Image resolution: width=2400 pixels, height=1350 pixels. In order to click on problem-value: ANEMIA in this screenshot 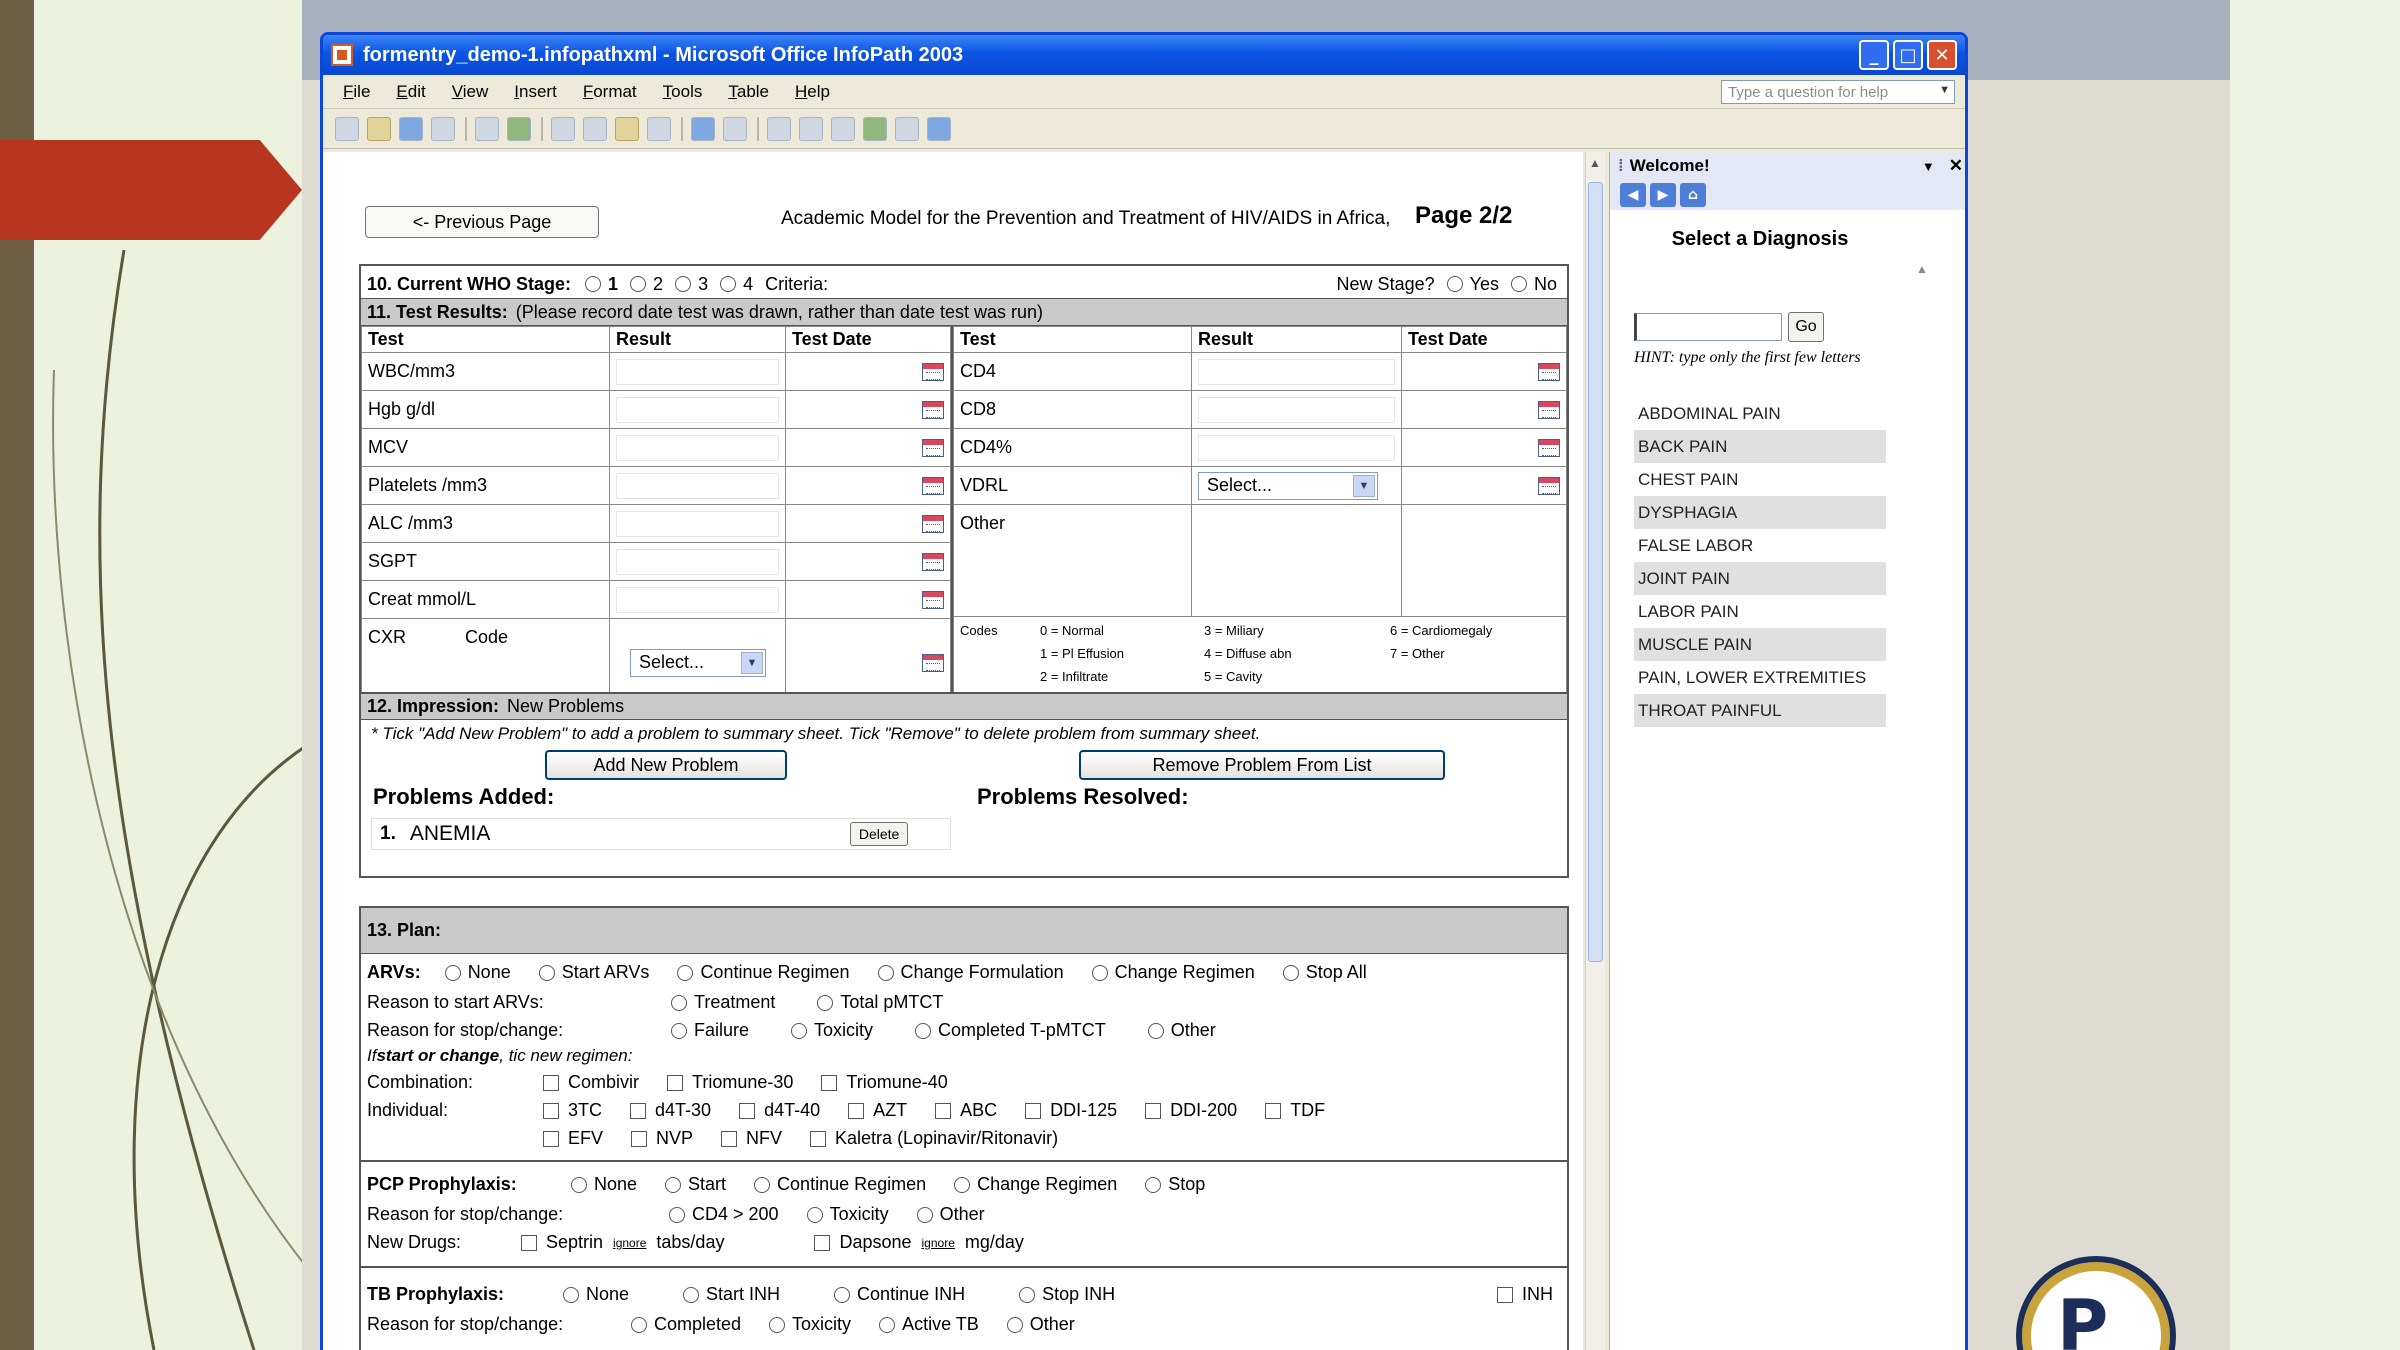, I will do `click(630, 834)`.